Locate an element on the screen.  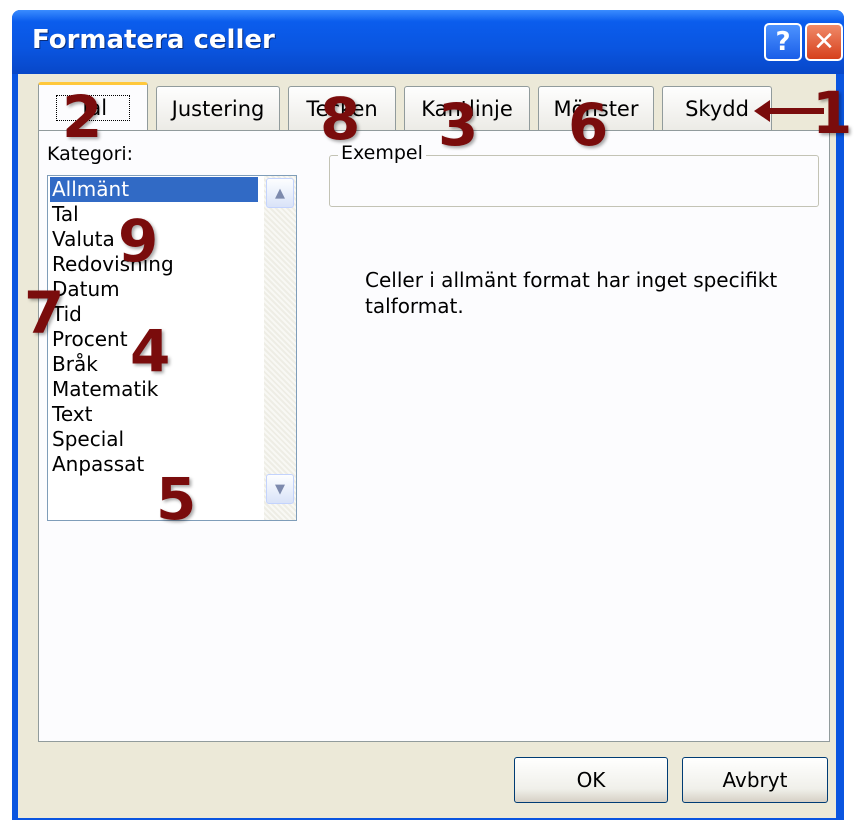
tab-label: Justering is located at coordinates (218, 108).